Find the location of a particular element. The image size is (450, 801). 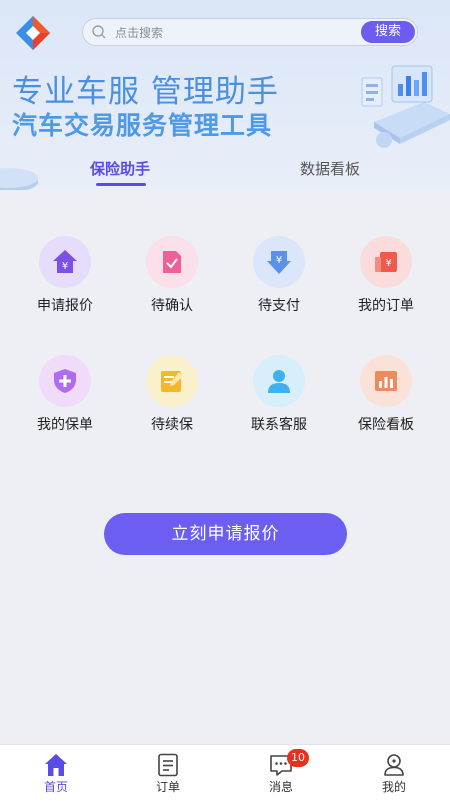

active-tab-indicator is located at coordinates (121, 184).